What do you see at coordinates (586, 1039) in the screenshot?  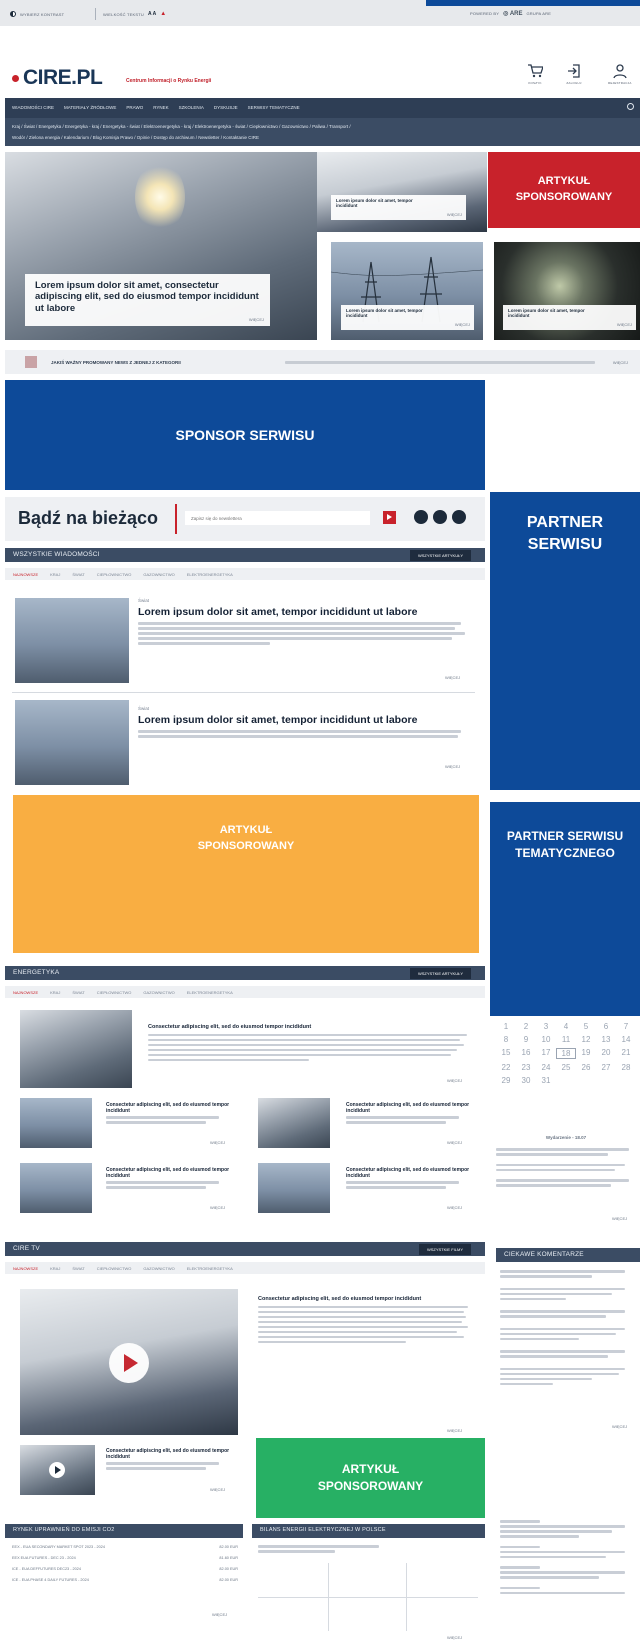 I see `calendar-day: 12` at bounding box center [586, 1039].